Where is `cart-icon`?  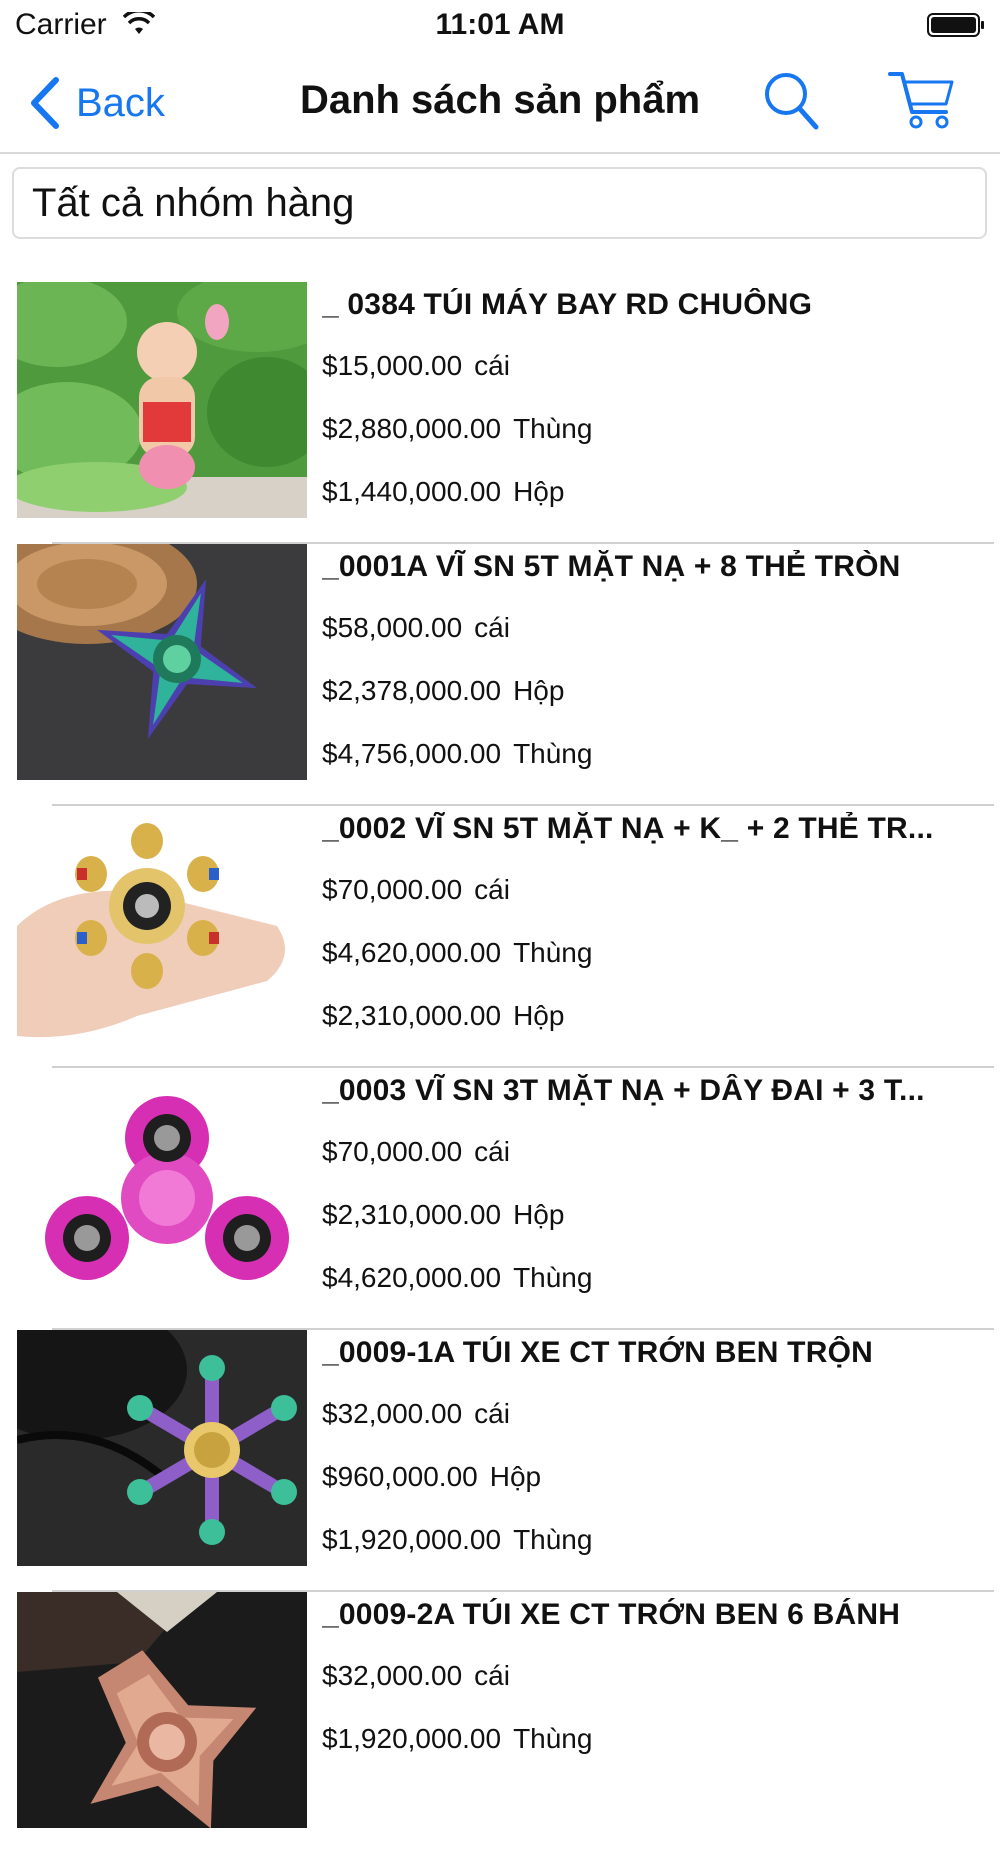
cart-icon is located at coordinates (922, 100).